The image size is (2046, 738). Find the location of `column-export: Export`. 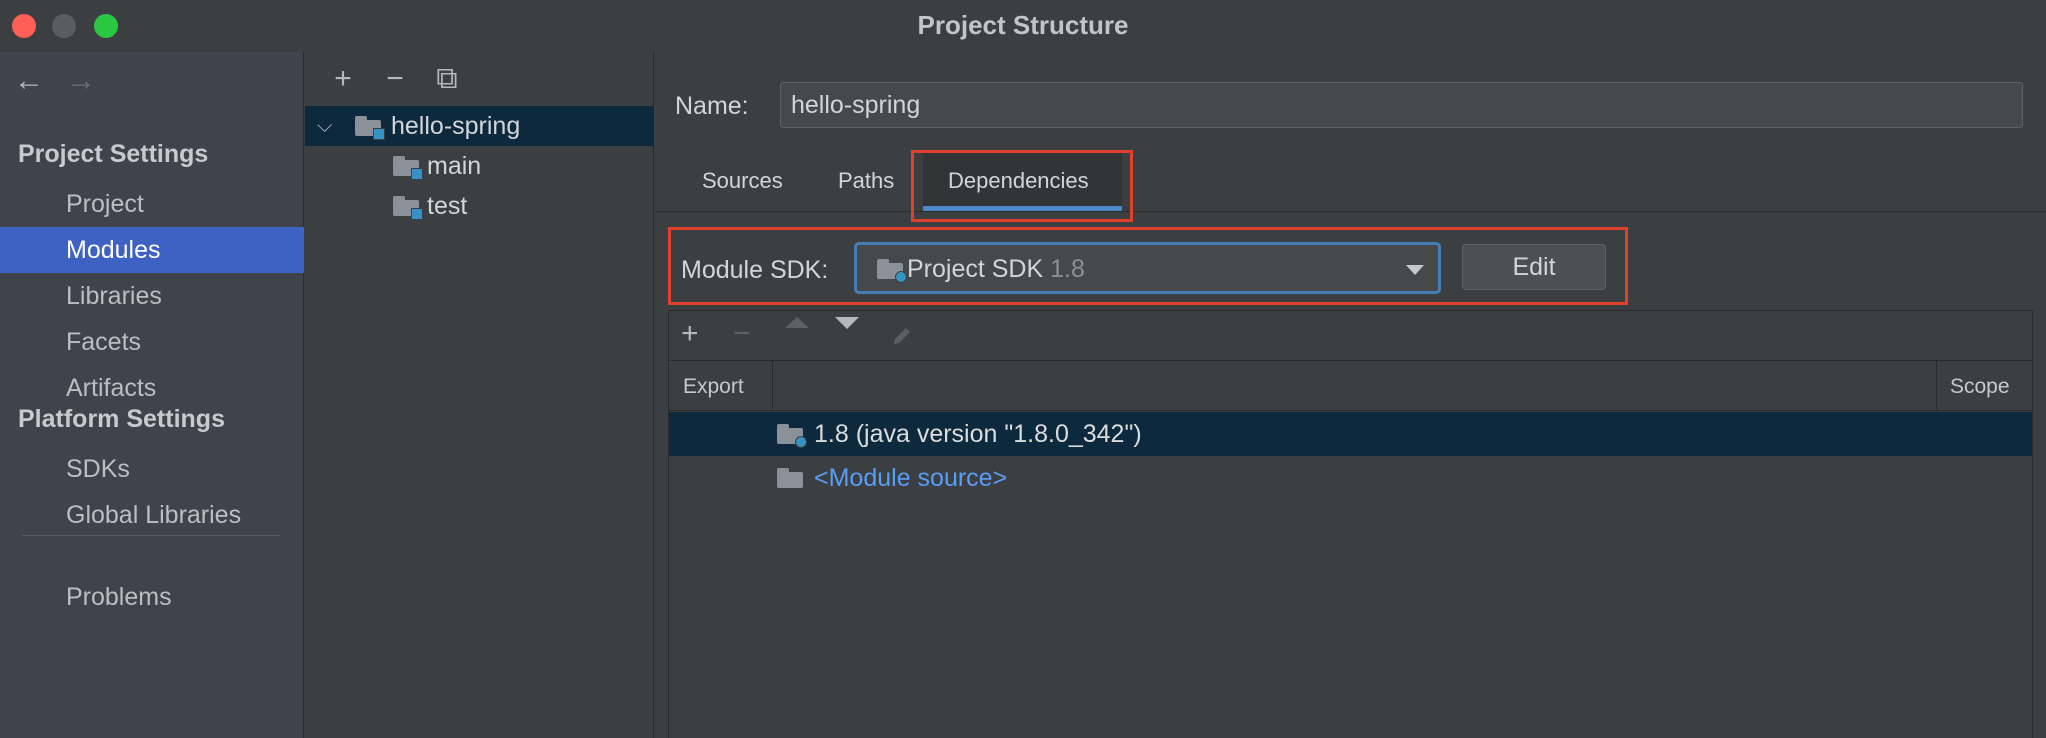

column-export: Export is located at coordinates (713, 387).